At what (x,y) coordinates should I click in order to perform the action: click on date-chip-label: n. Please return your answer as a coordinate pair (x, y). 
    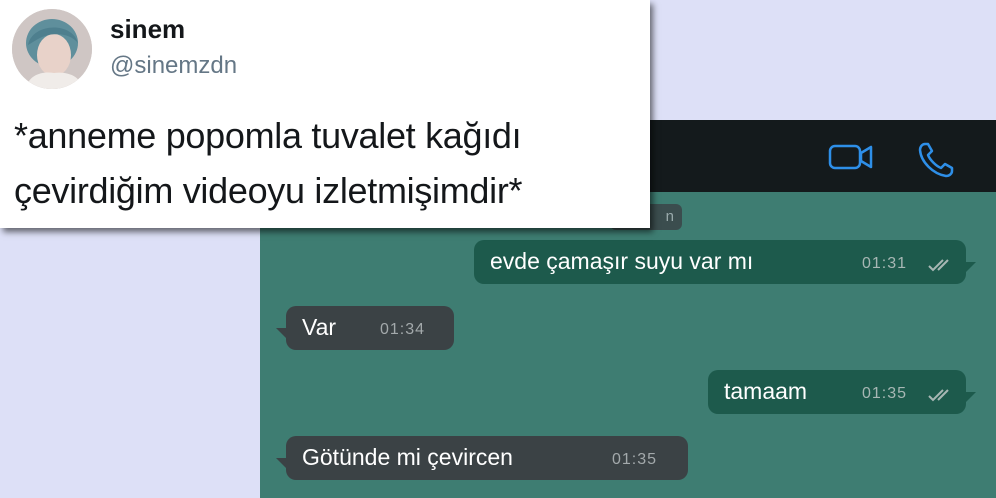
    Looking at the image, I should click on (669, 216).